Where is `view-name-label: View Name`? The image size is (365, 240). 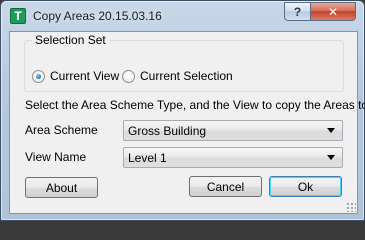
view-name-label: View Name is located at coordinates (56, 157).